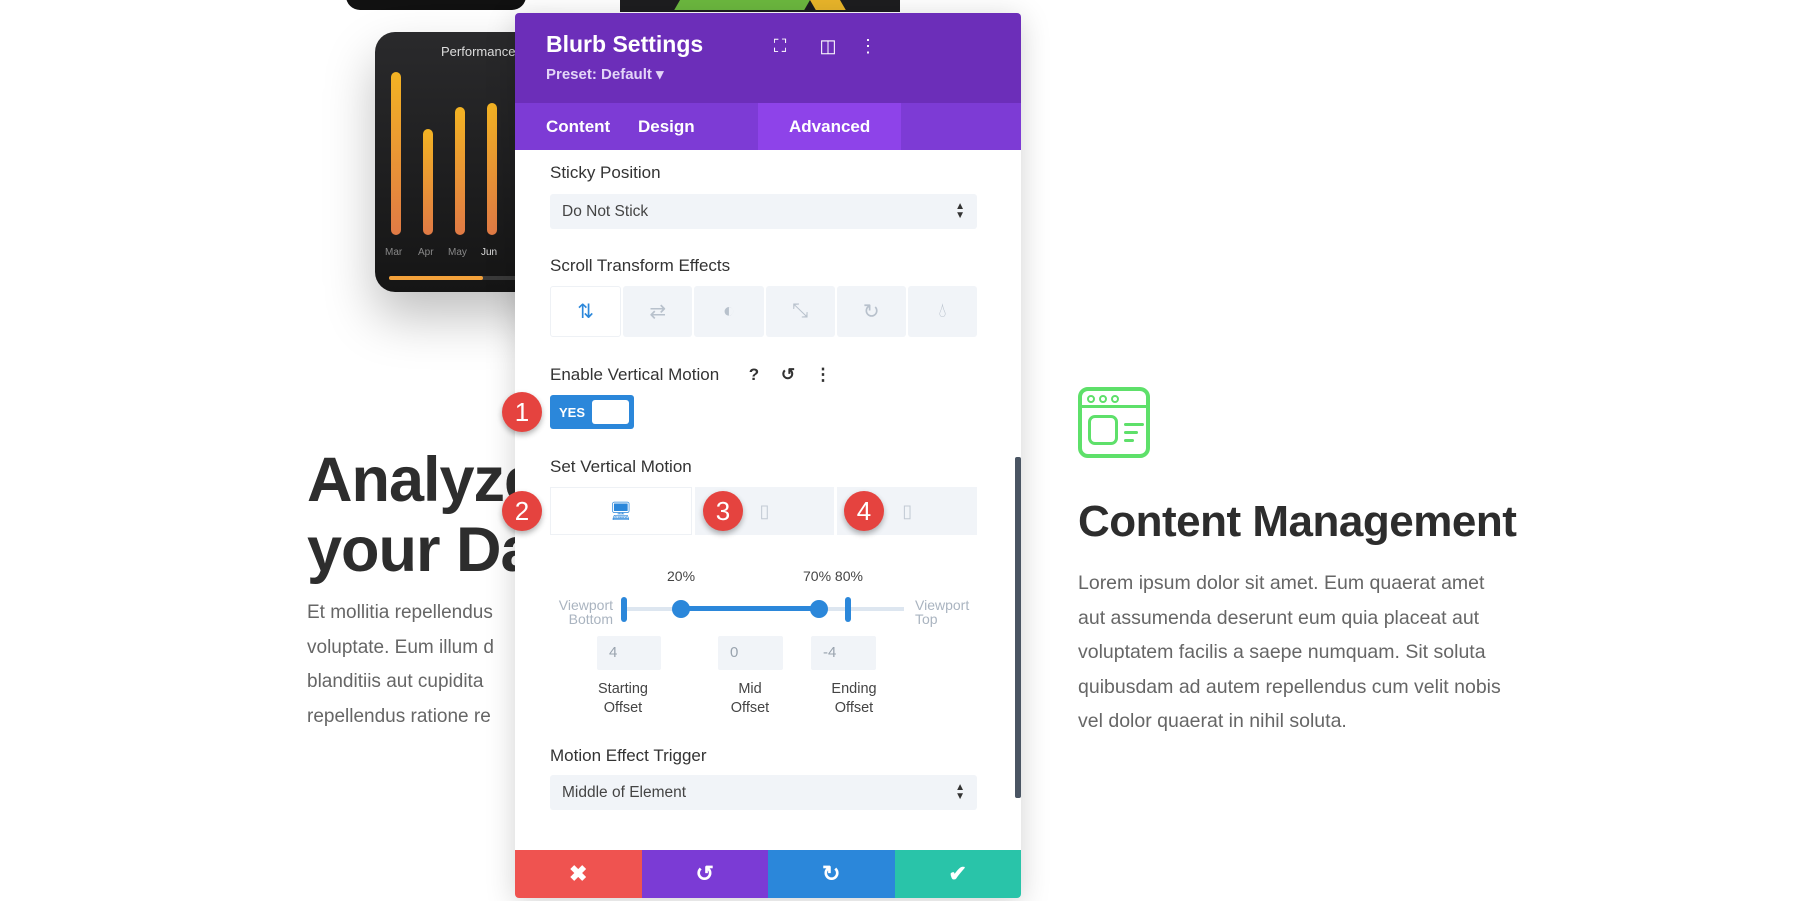 The width and height of the screenshot is (1800, 901). Describe the element at coordinates (704, 874) in the screenshot. I see `undo-button: ↺` at that location.